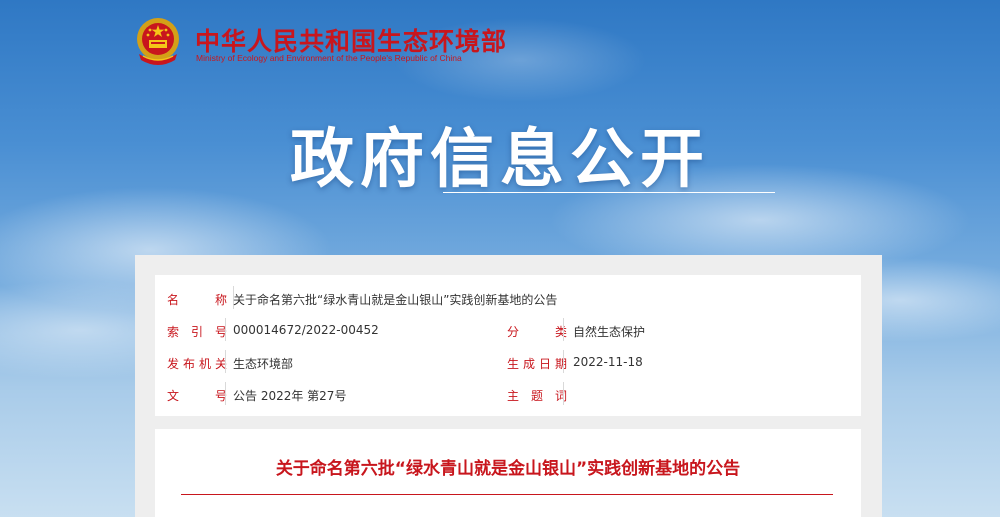  What do you see at coordinates (197, 396) in the screenshot?
I see `docno-label: 文 号` at bounding box center [197, 396].